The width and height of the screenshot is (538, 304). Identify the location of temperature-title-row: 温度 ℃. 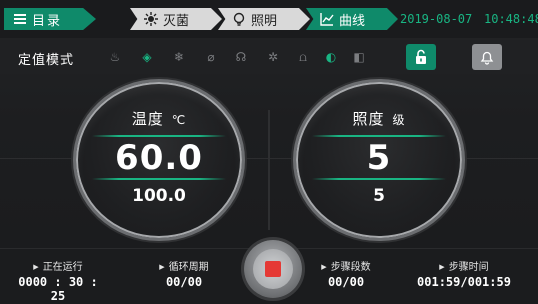
(159, 118).